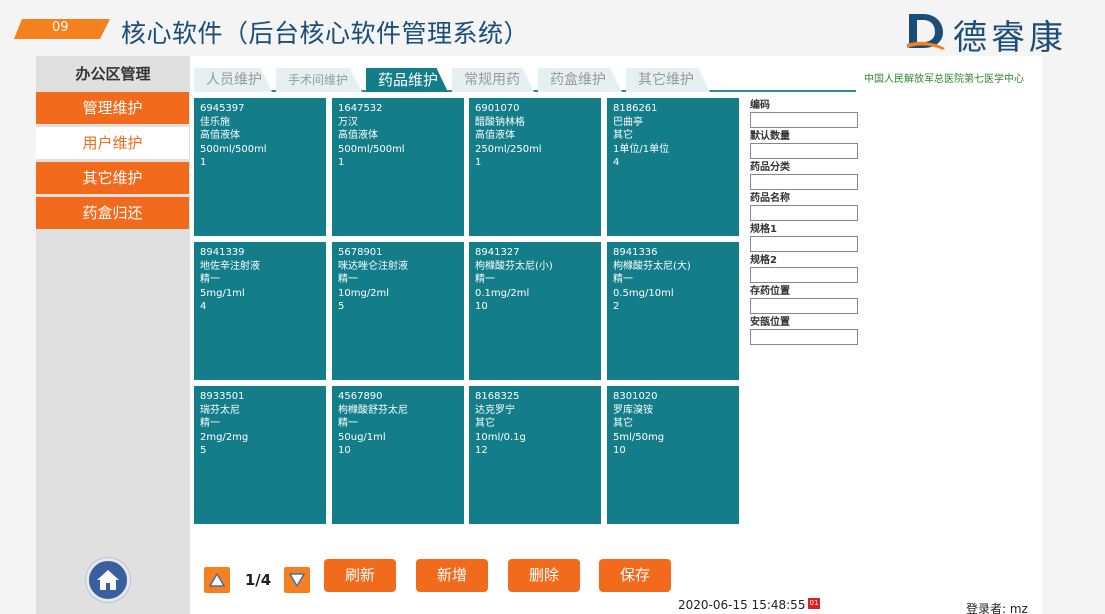 The height and width of the screenshot is (614, 1105). I want to click on page-indicator: 1/4, so click(258, 580).